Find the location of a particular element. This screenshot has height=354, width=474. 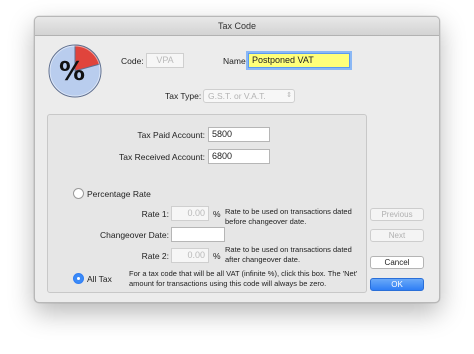

tax-paid-account-field: 5800 is located at coordinates (239, 134).